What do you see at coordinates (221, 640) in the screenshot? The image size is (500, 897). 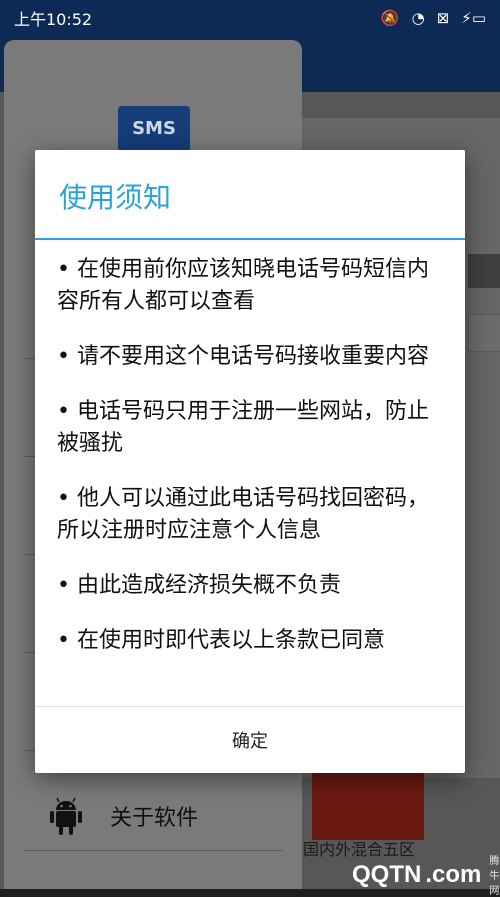 I see `notice-item: • 在使用时即代表以上条款已同意` at bounding box center [221, 640].